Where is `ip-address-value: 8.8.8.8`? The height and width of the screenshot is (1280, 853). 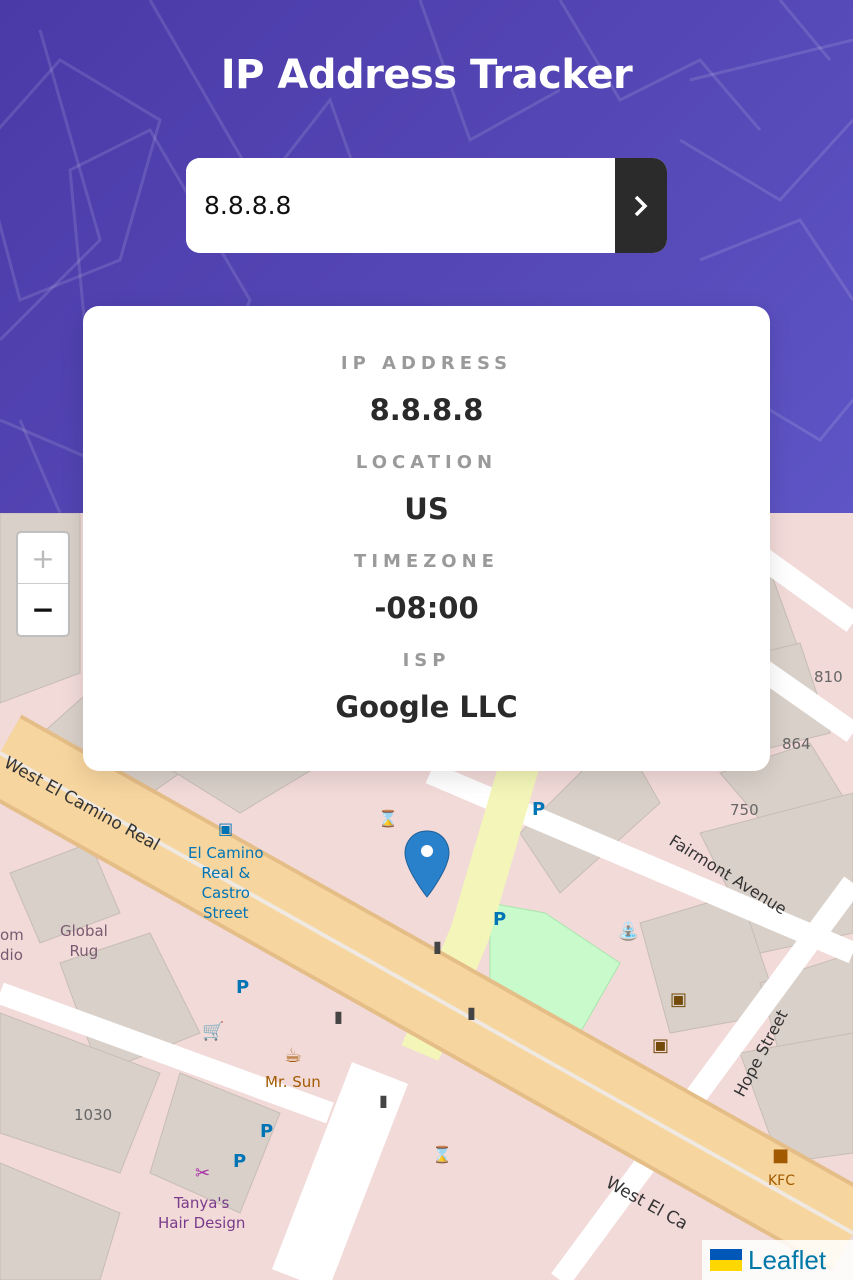
ip-address-value: 8.8.8.8 is located at coordinates (426, 410).